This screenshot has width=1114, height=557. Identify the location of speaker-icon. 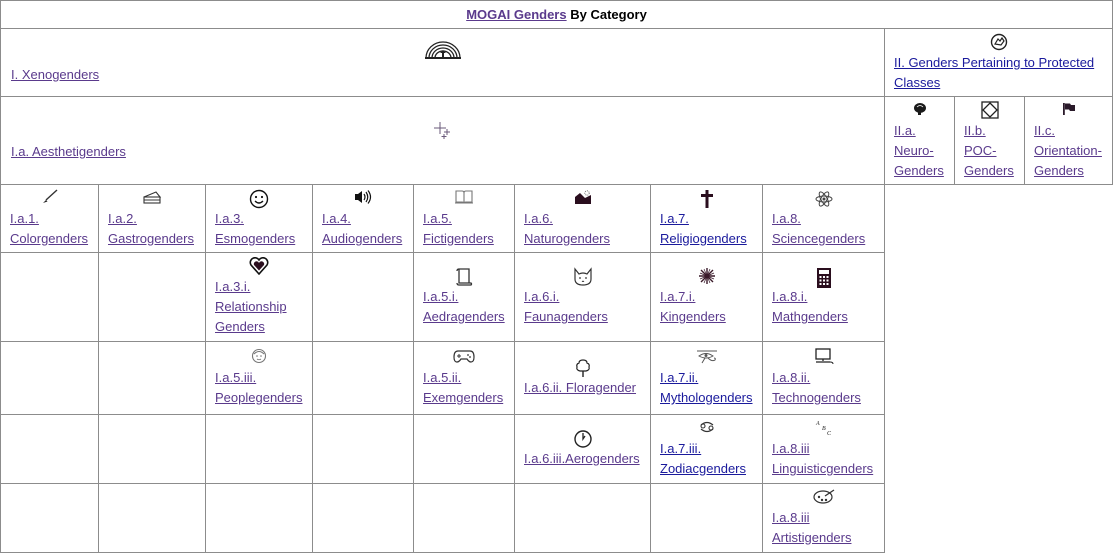
(363, 199).